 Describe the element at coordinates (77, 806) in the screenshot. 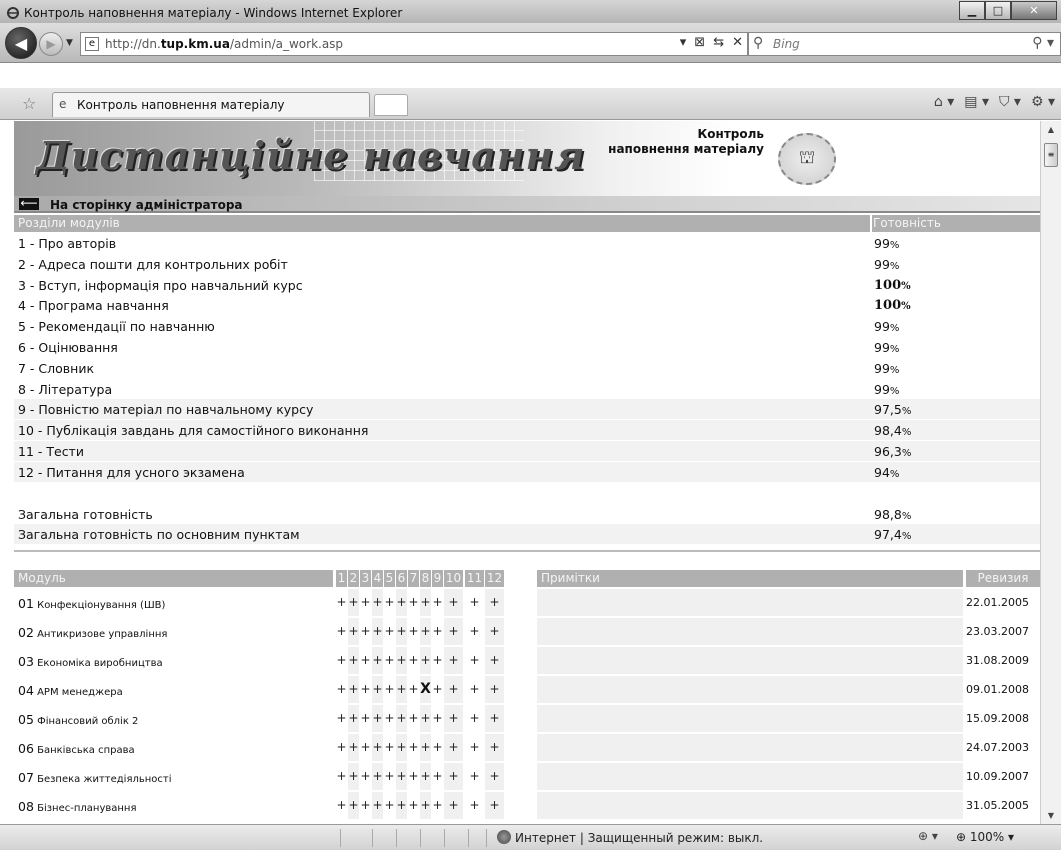

I see `module-name: 08 Бізнес-планування` at that location.